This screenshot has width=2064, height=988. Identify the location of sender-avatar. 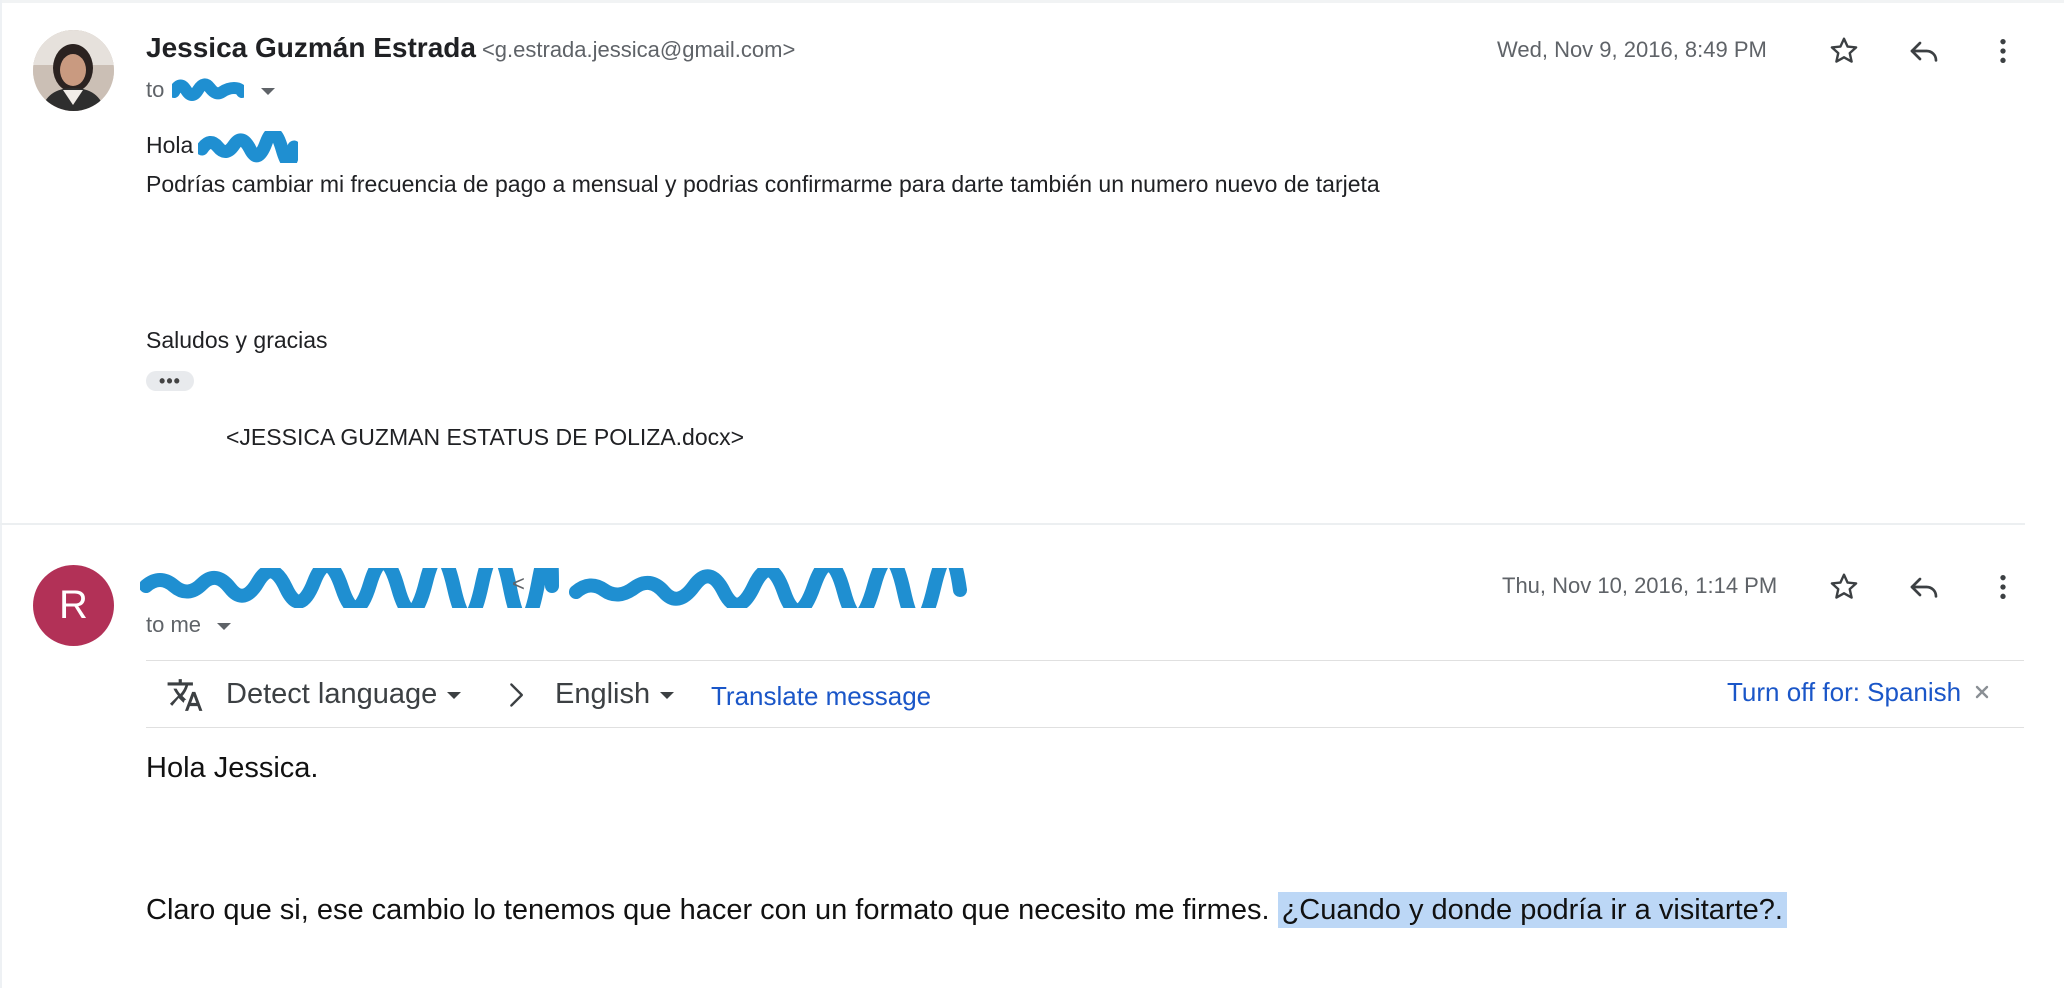
(73, 70).